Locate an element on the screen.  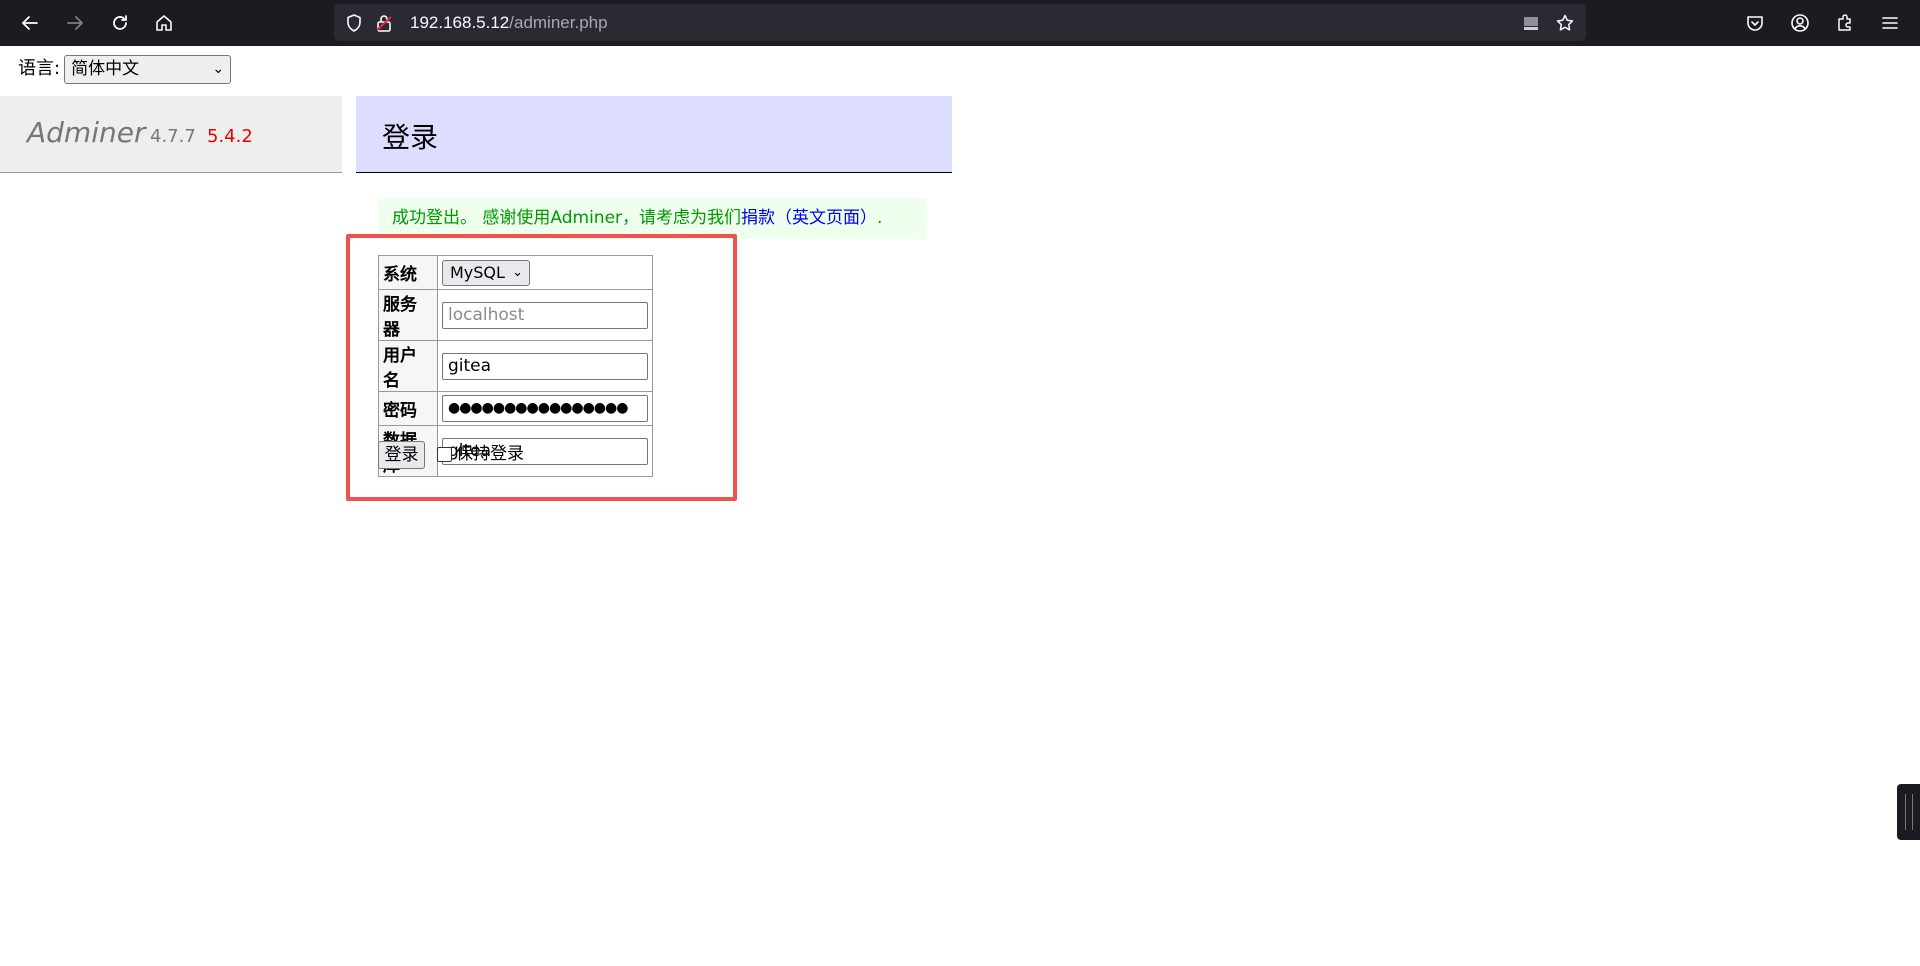
arrow-left-icon is located at coordinates (30, 23).